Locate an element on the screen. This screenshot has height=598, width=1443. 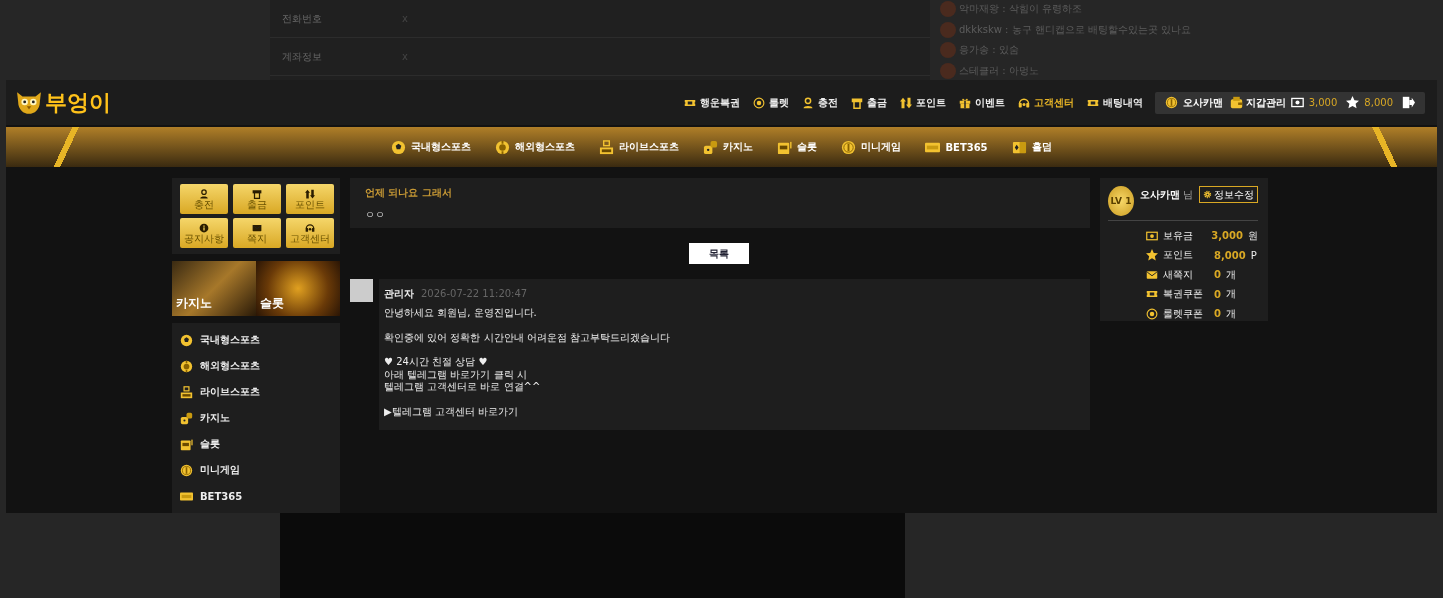
logo-text: 부엉이 is located at coordinates (78, 102).